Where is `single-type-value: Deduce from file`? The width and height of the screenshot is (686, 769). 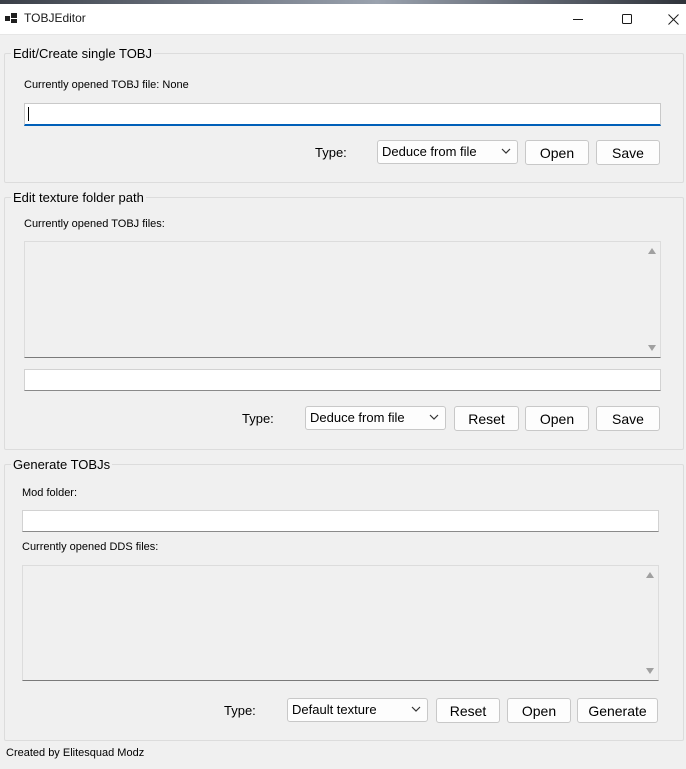 single-type-value: Deduce from file is located at coordinates (429, 151).